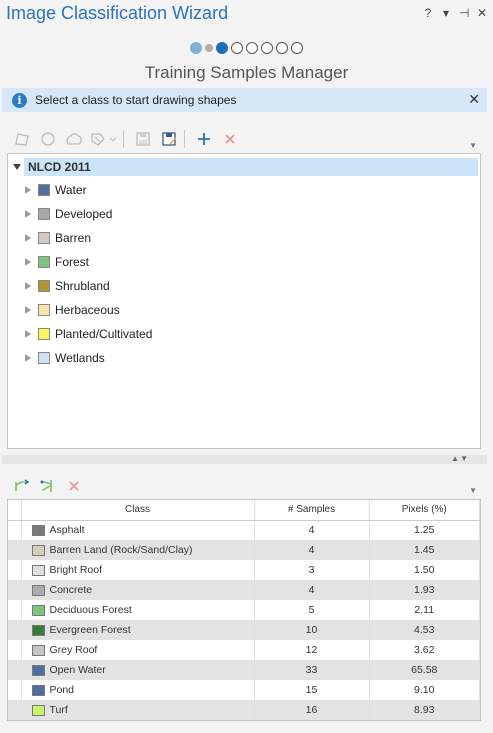 This screenshot has width=493, height=733. I want to click on pixels-cell: 3.62, so click(424, 650).